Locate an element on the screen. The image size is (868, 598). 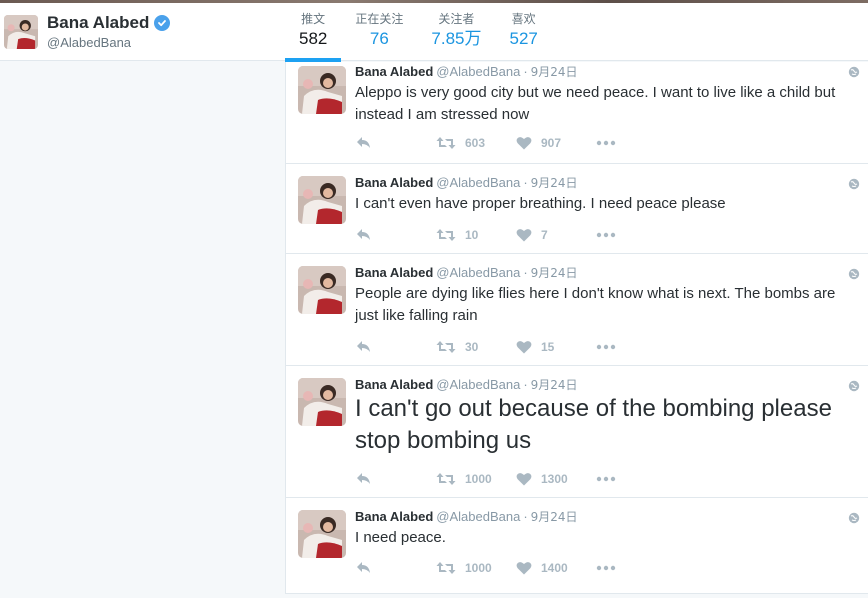
profile-avatar is located at coordinates (21, 32).